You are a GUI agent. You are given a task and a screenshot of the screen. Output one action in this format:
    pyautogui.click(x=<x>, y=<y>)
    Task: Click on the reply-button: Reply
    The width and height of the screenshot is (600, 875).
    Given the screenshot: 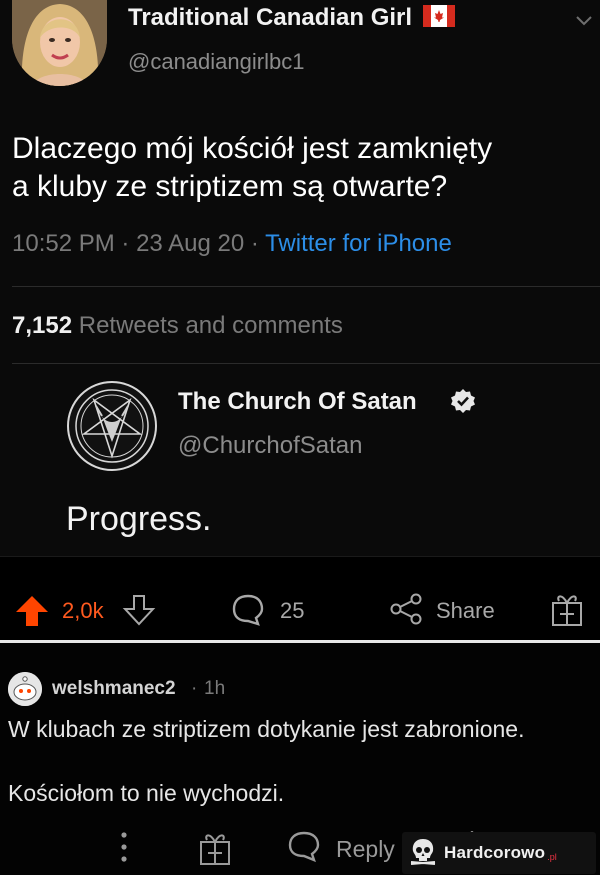 What is the action you would take?
    pyautogui.click(x=365, y=849)
    